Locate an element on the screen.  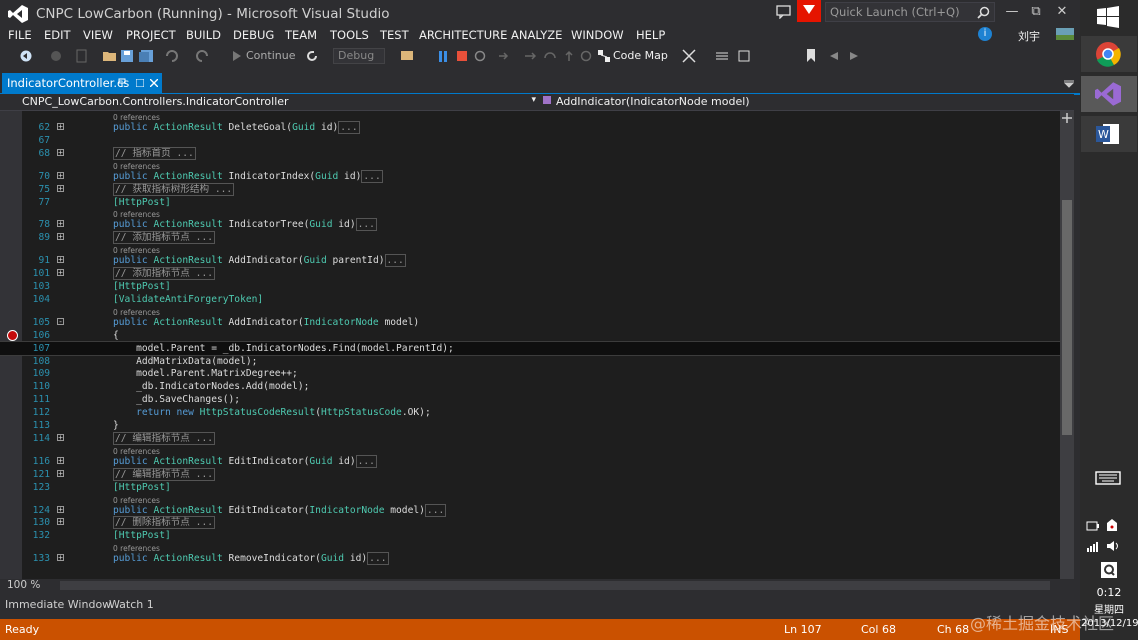
next-bookmark-icon is located at coordinates (854, 56).